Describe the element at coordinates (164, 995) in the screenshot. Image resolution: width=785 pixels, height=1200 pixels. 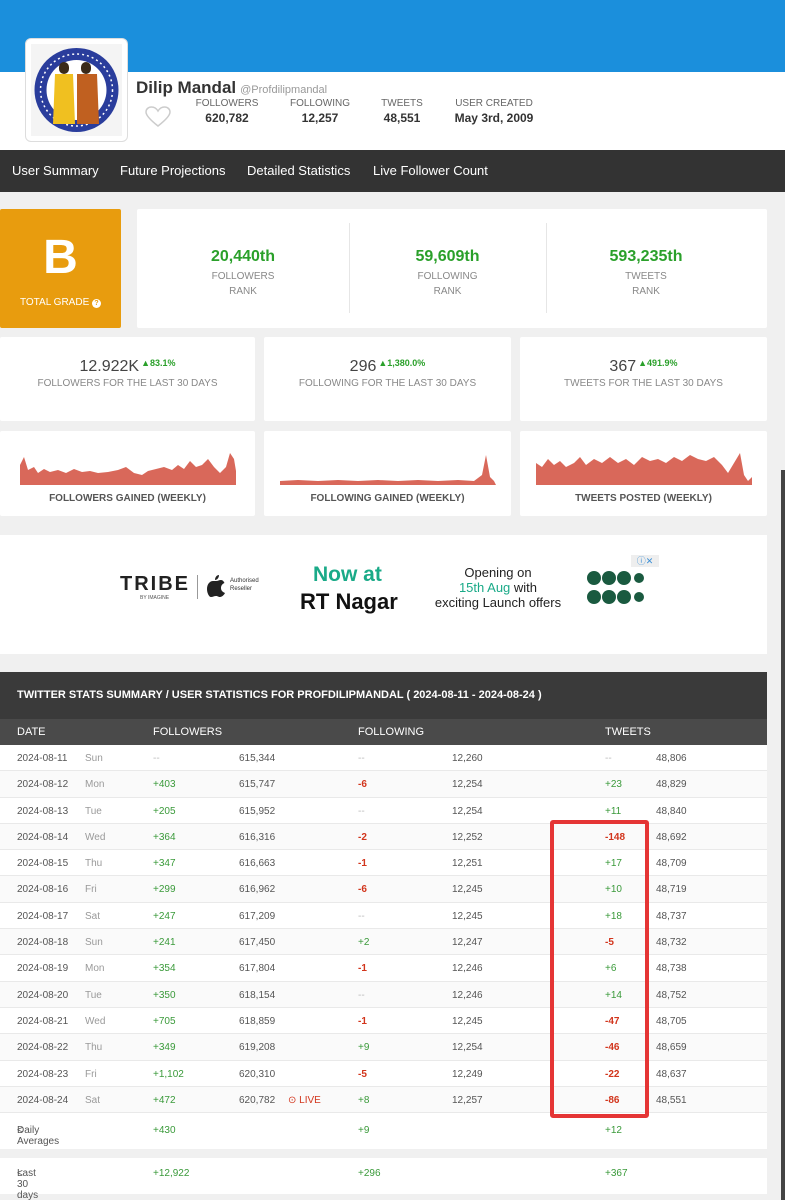
I see `cell-followers-delta: +350` at that location.